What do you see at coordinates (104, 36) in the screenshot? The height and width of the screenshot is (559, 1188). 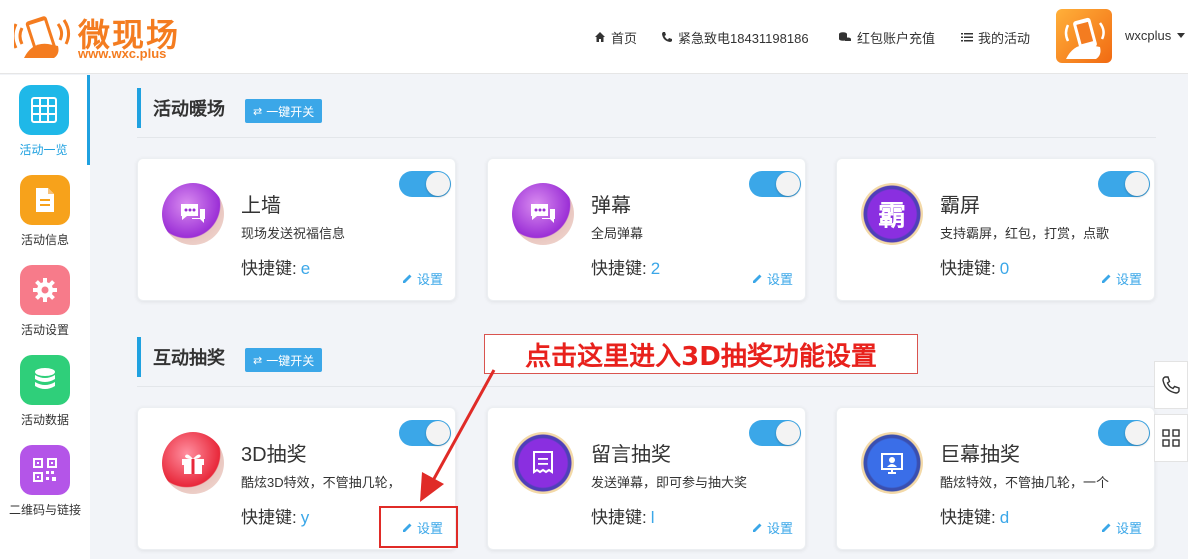 I see `logo: 微现场 www.wxc.plus` at bounding box center [104, 36].